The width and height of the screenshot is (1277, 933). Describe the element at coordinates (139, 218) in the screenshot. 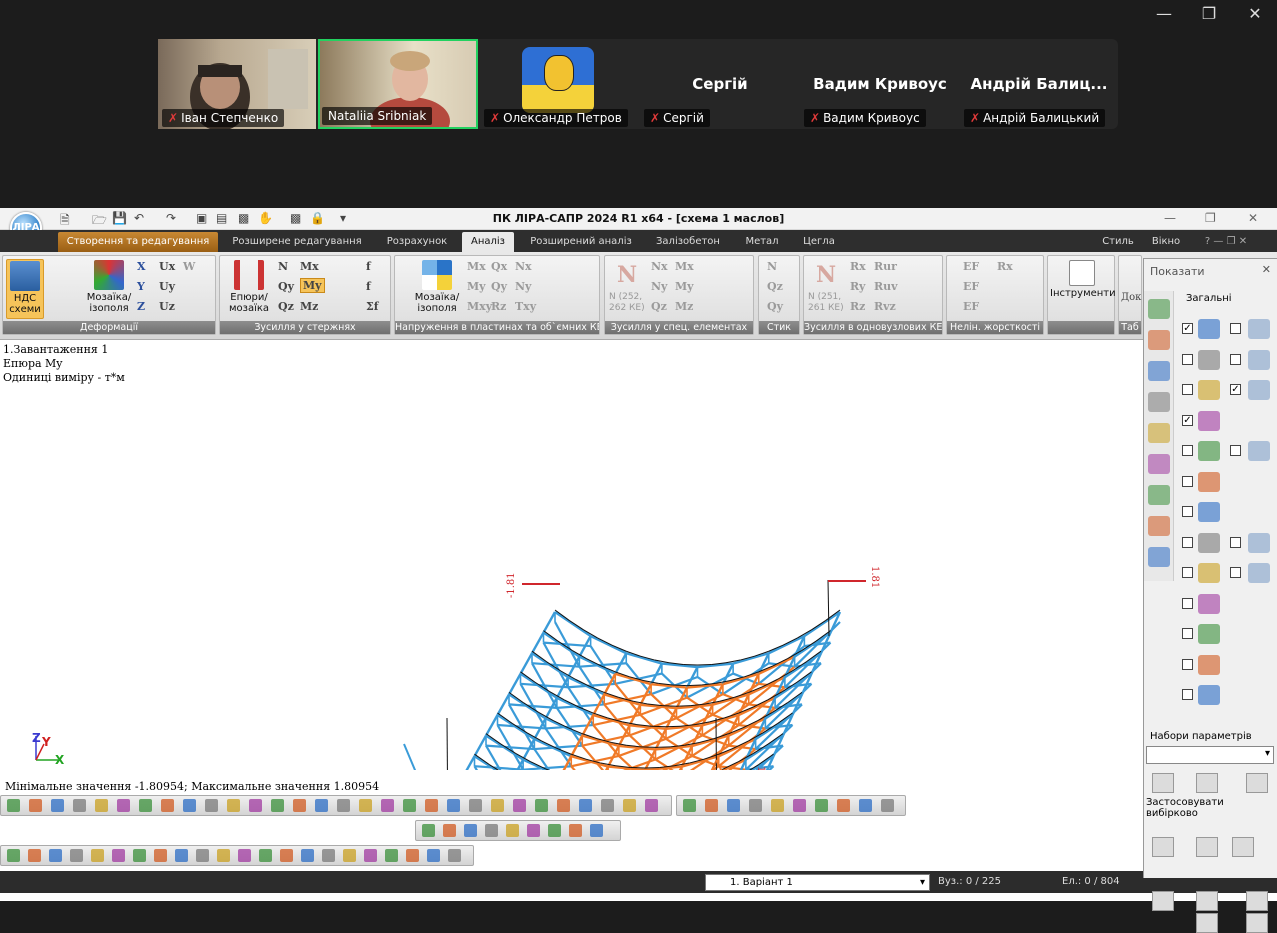

I see `undo-icon: ↶` at that location.